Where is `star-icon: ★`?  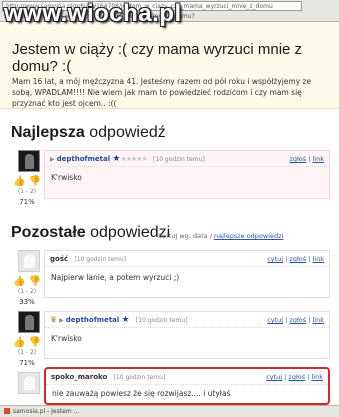
star-icon: ★ is located at coordinates (125, 320).